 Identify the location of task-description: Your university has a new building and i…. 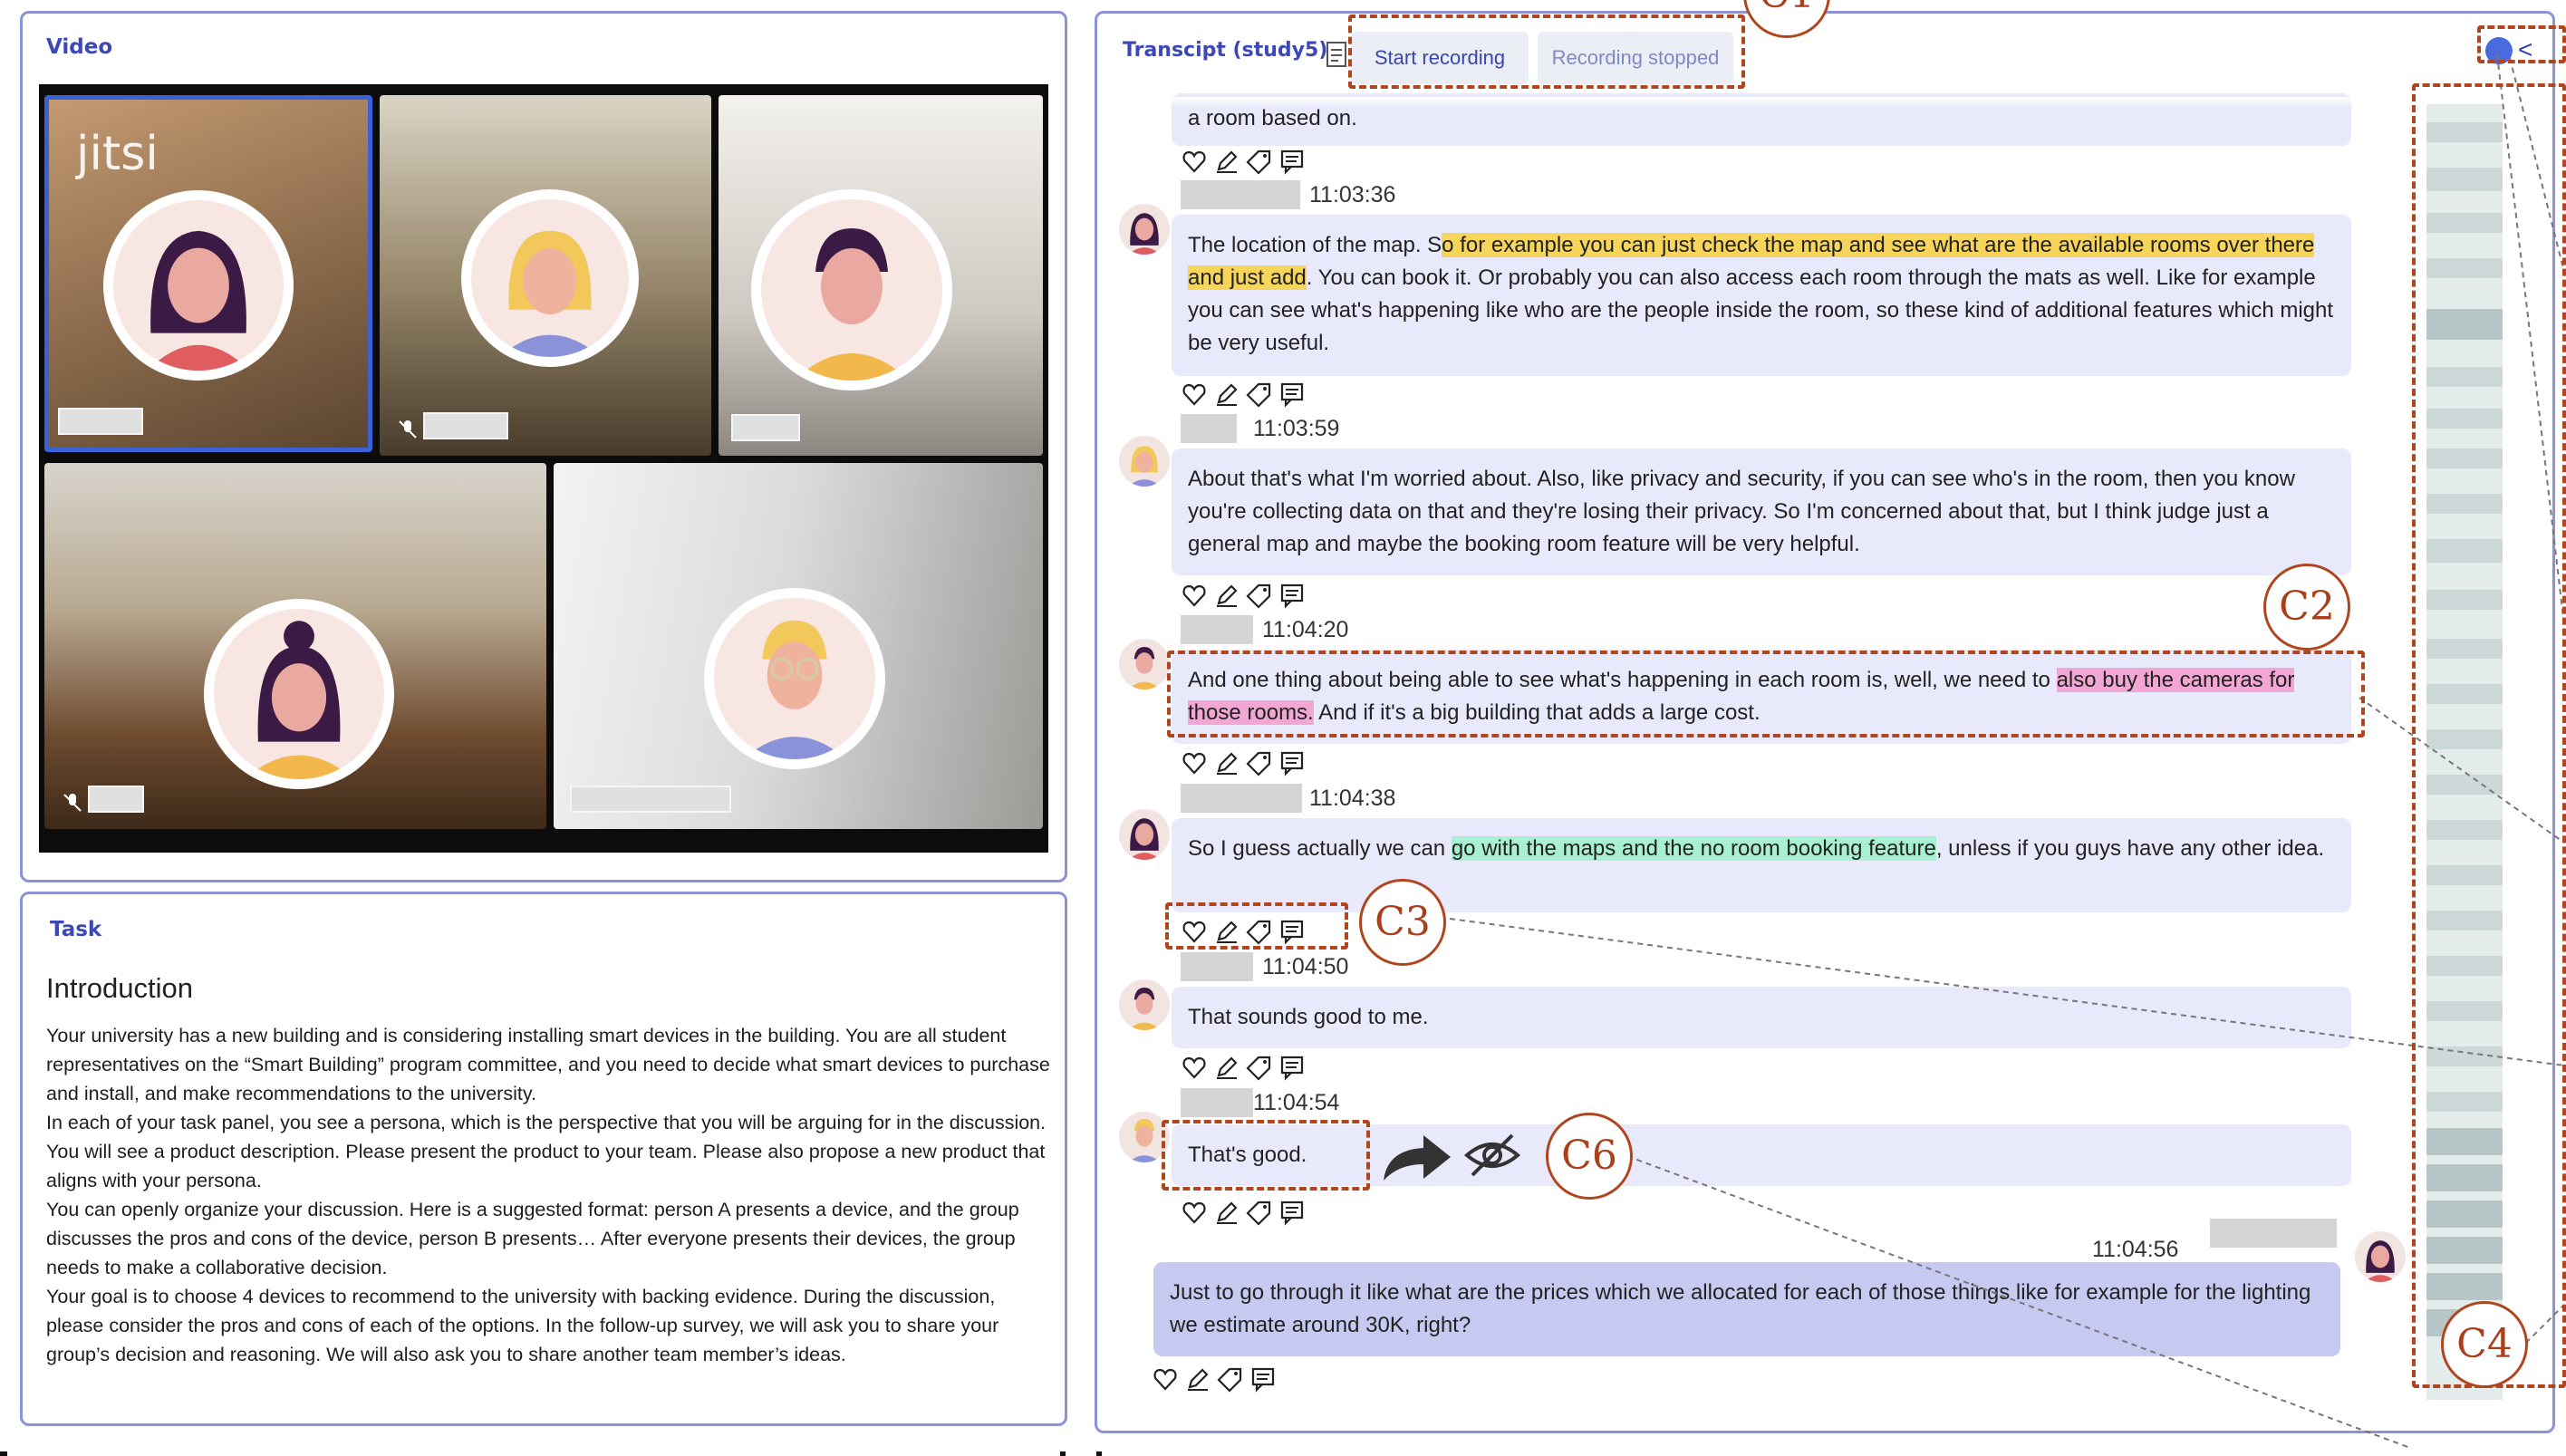
(549, 1195).